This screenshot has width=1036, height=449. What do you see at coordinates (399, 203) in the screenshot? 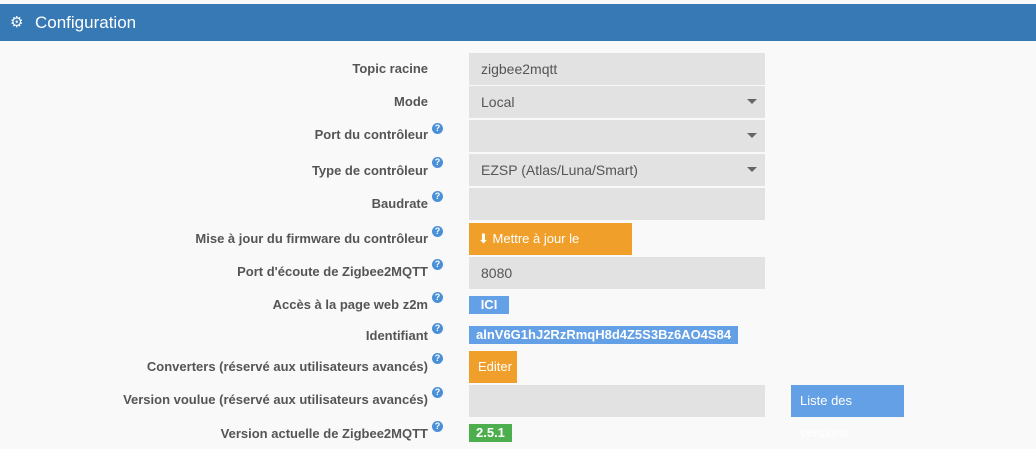
I see `label-baudrate: Baudrate` at bounding box center [399, 203].